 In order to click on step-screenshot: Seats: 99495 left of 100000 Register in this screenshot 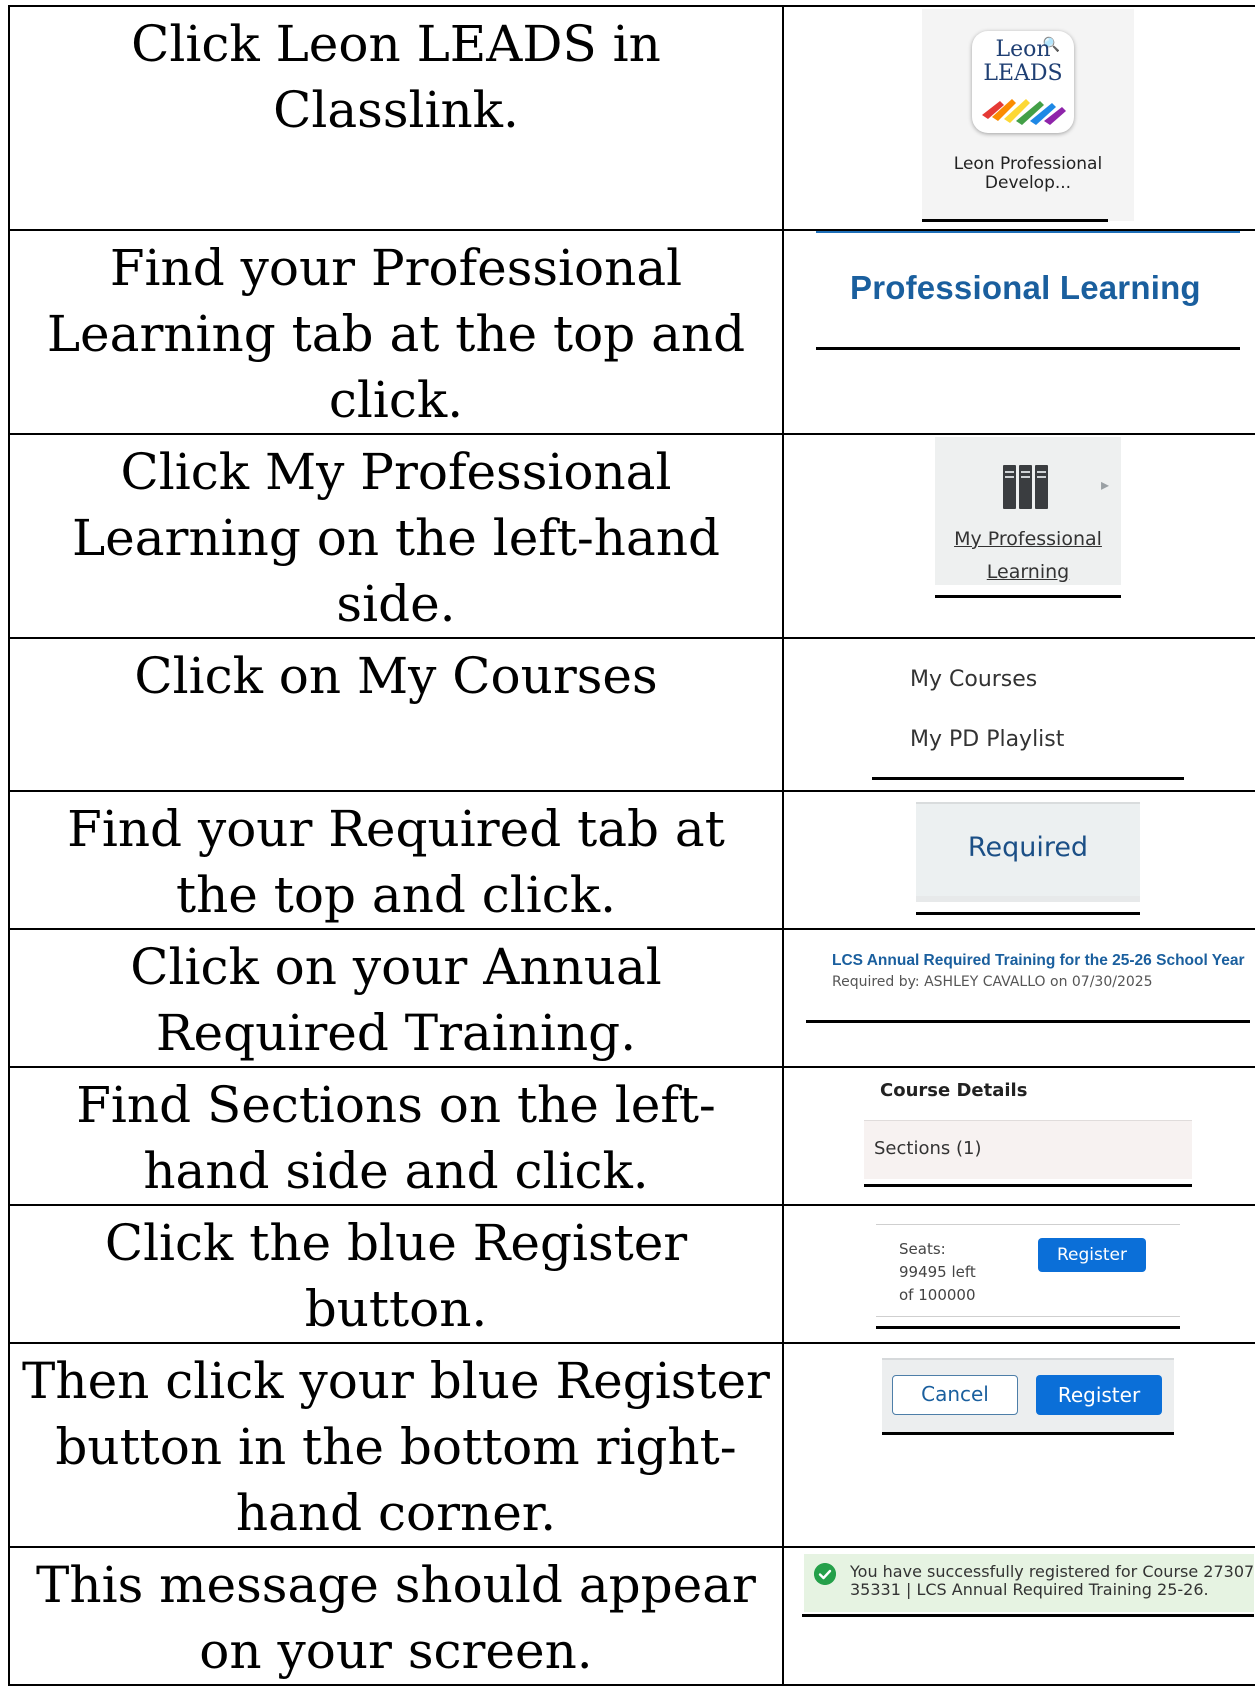, I will do `click(1018, 1274)`.